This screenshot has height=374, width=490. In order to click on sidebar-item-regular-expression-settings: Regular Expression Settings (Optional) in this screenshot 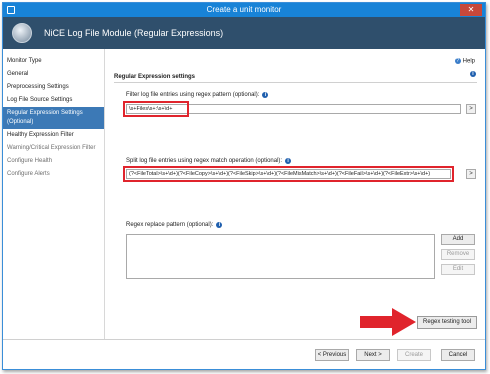, I will do `click(53, 118)`.